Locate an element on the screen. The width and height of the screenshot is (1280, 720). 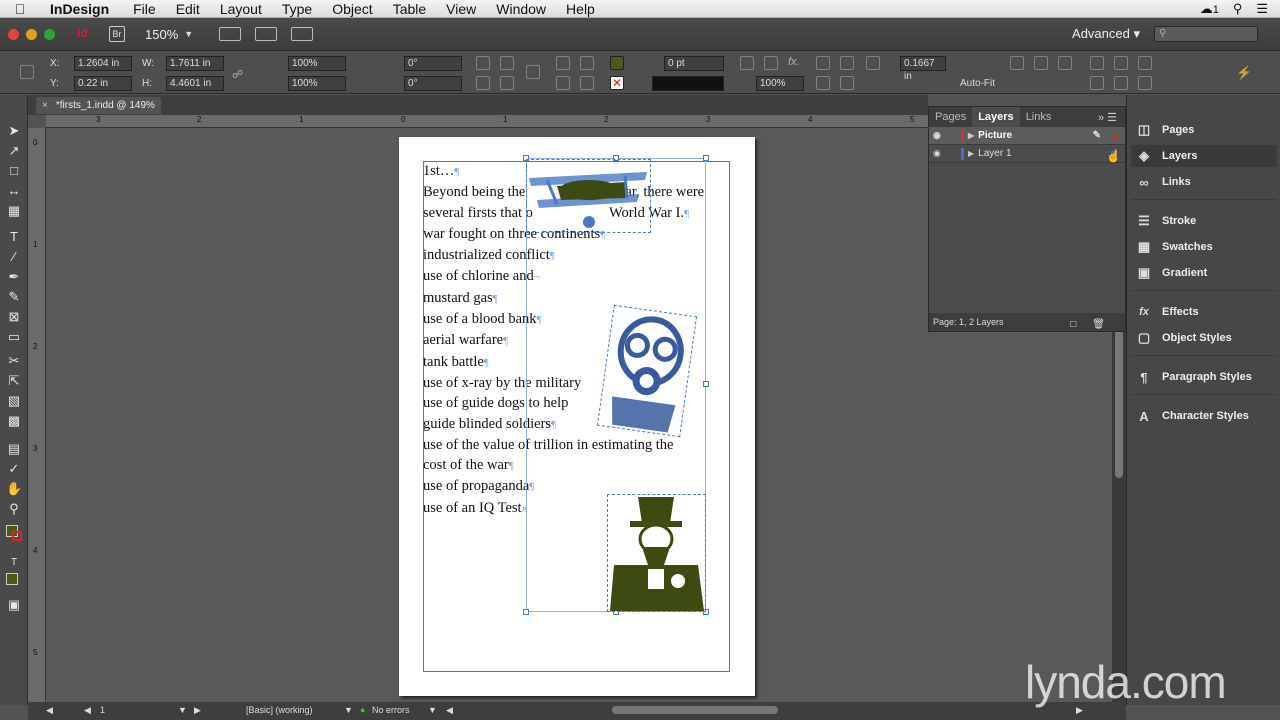
selection-square-icon is located at coordinates (1114, 135).